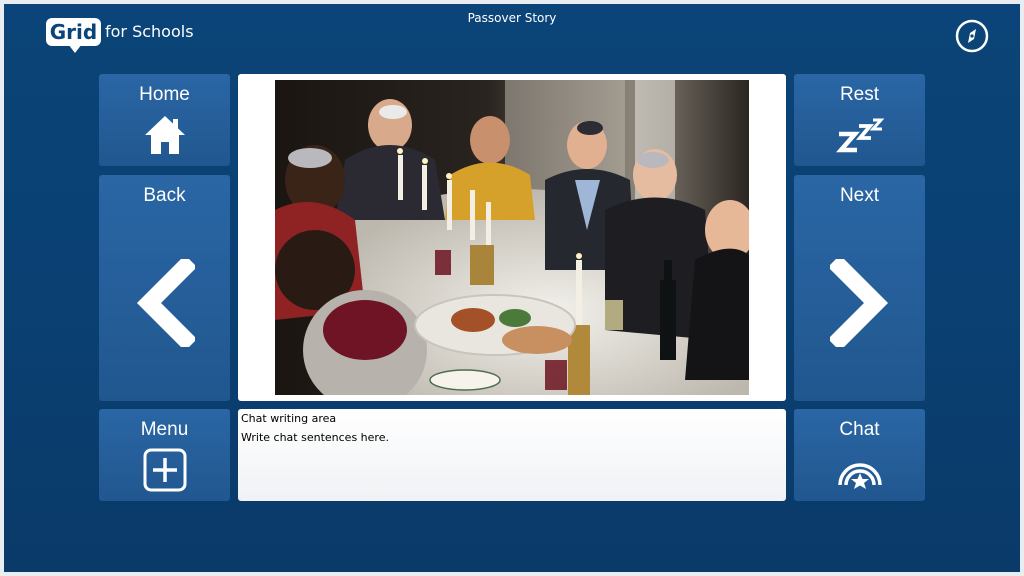 The height and width of the screenshot is (576, 1024). Describe the element at coordinates (73, 32) in the screenshot. I see `logo-badge: Grid` at that location.